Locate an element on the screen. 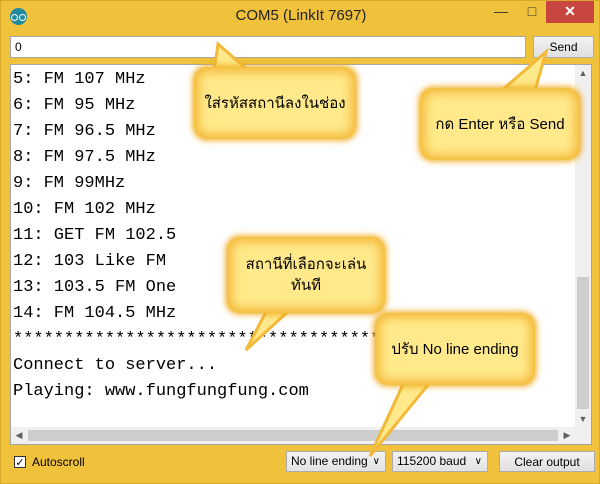  horizontal-scroll-thumb is located at coordinates (293, 435).